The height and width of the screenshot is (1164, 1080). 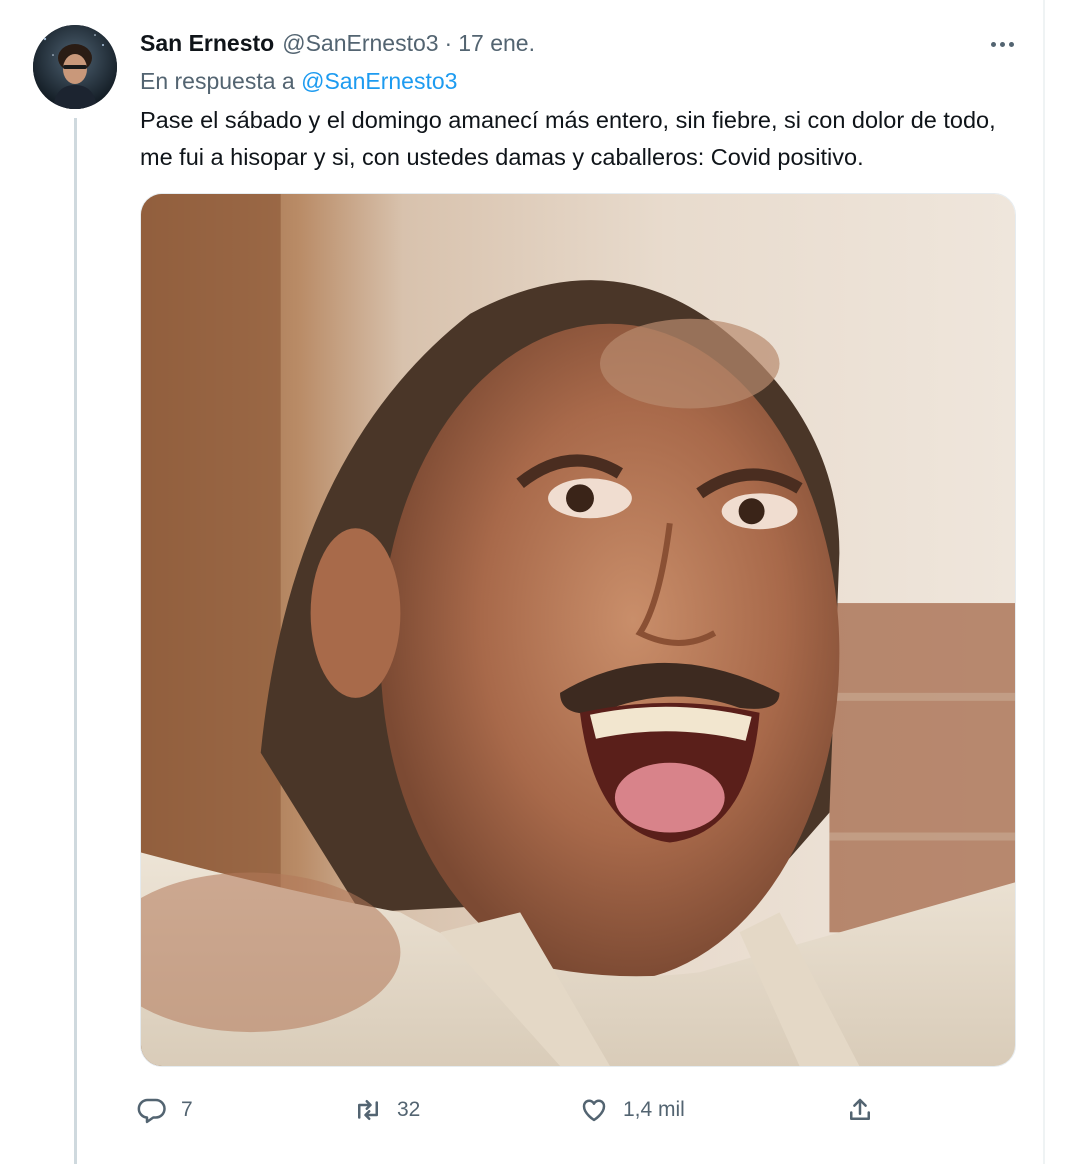 What do you see at coordinates (1044, 582) in the screenshot?
I see `column-divider` at bounding box center [1044, 582].